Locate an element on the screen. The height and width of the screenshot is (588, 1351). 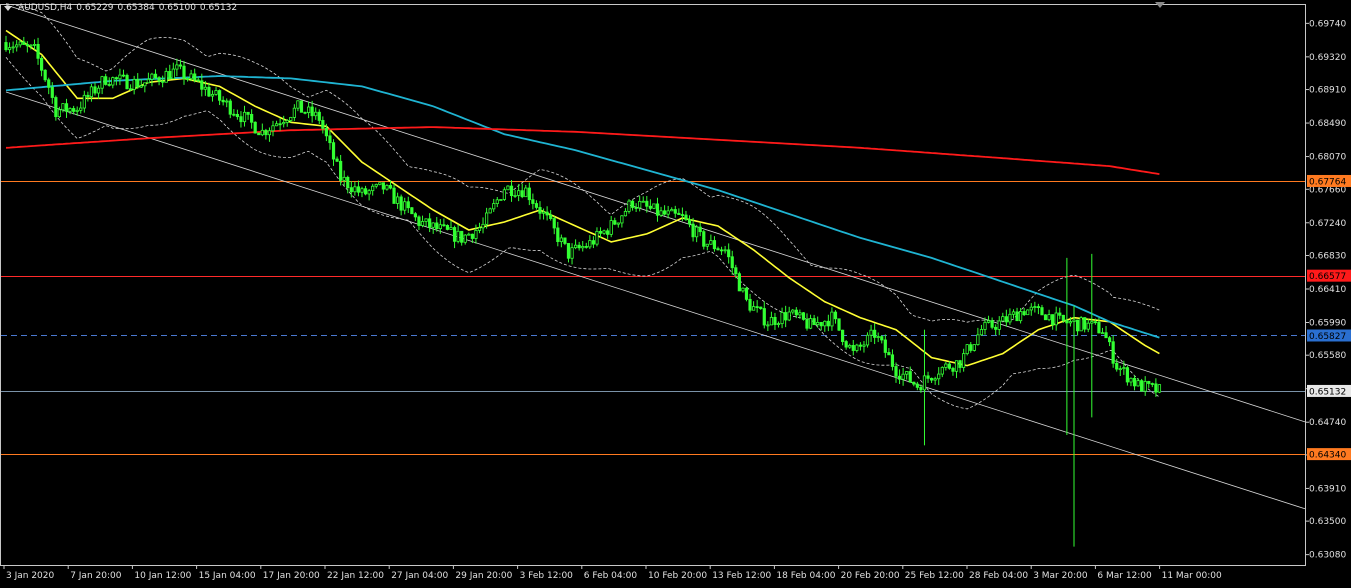
time-tick-label: 25 Feb 12:00 is located at coordinates (934, 576).